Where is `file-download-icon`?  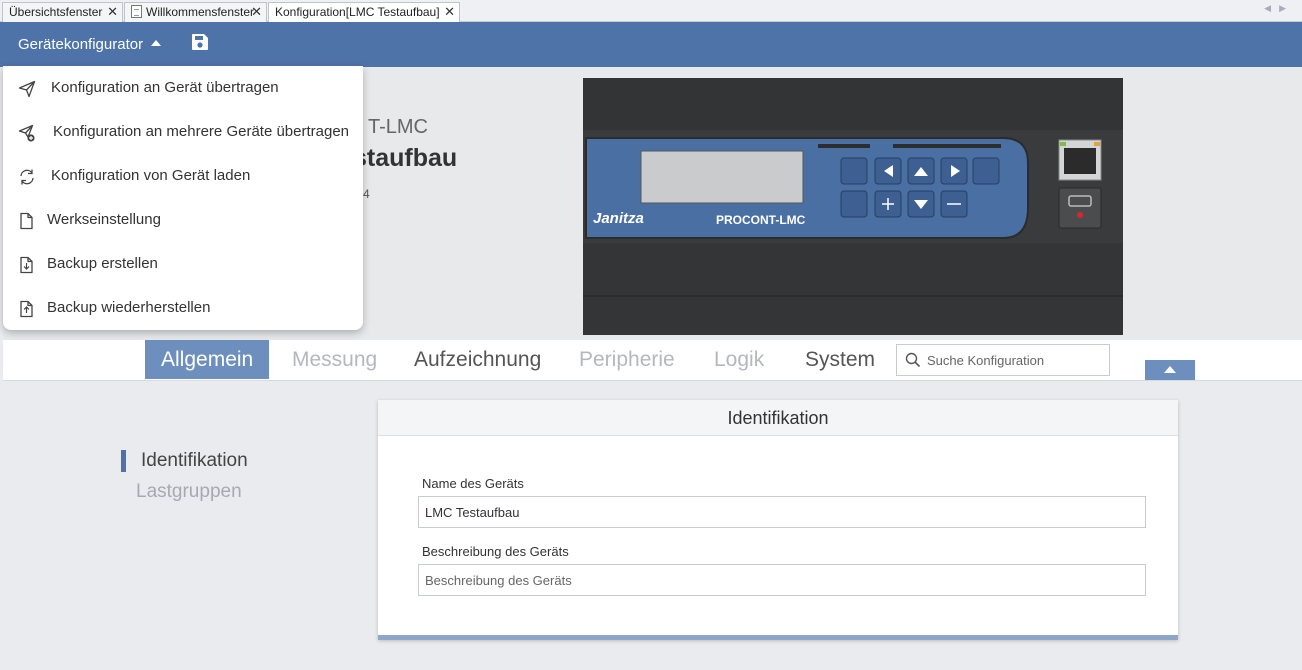 file-download-icon is located at coordinates (26, 265).